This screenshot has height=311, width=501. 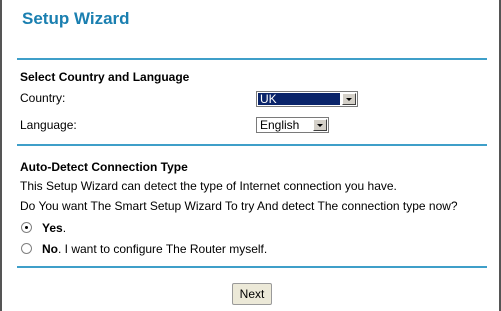 I want to click on section-title-country-language: Select Country and Language, so click(x=105, y=77).